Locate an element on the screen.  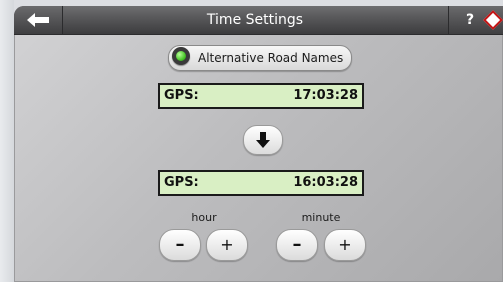
minute-label: minute is located at coordinates (321, 217).